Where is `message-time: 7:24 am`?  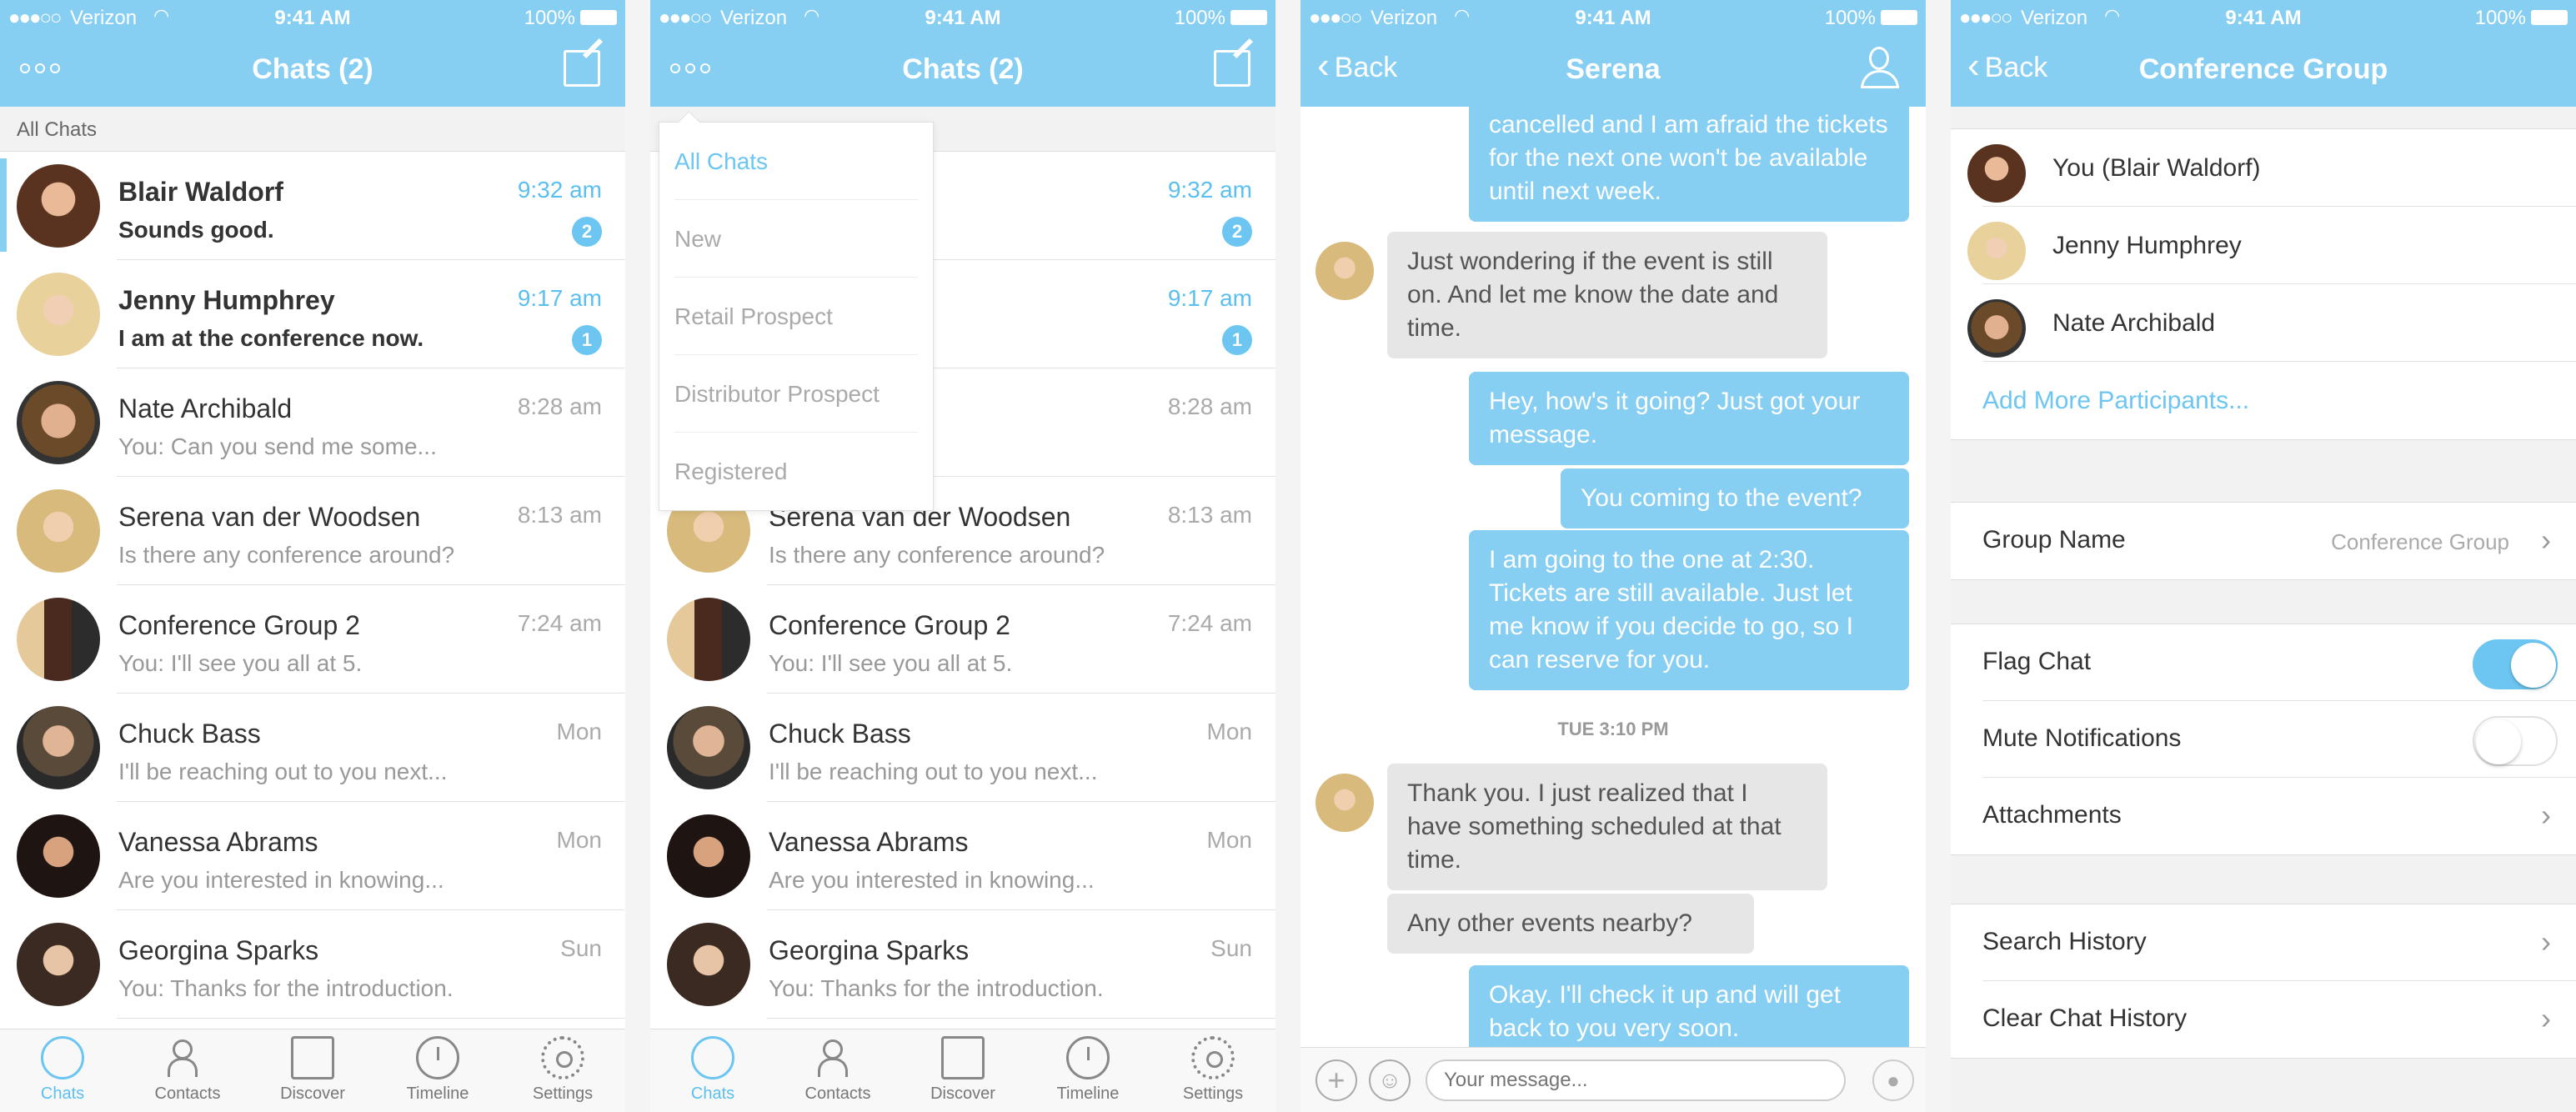 message-time: 7:24 am is located at coordinates (559, 623).